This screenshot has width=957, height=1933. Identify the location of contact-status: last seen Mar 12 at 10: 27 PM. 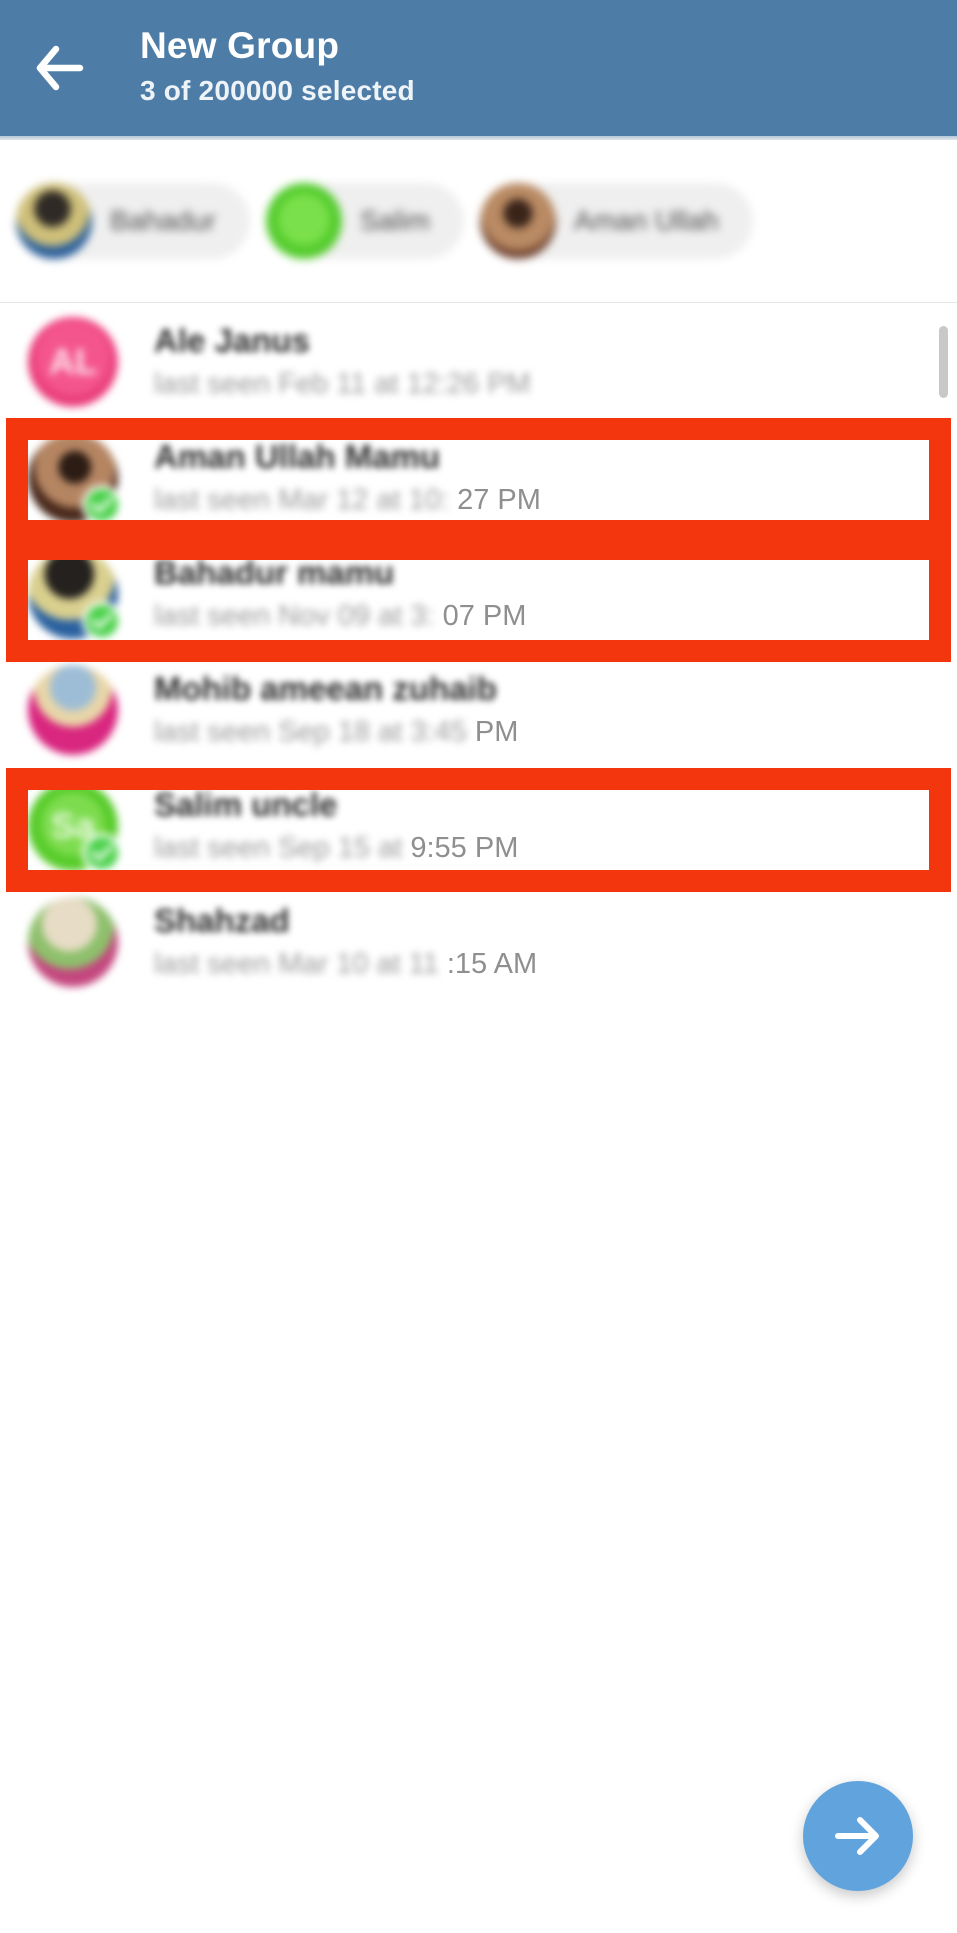
(347, 500).